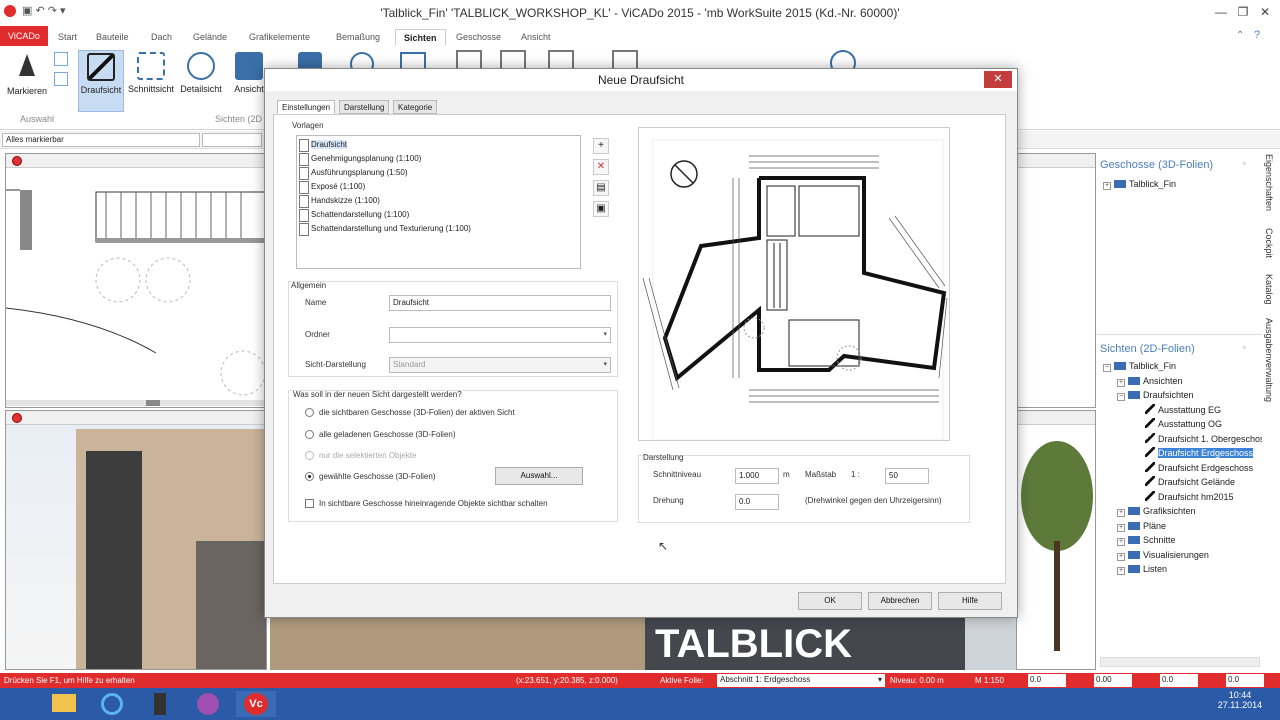  Describe the element at coordinates (1245, 680) in the screenshot. I see `status-field-4: 0.0` at that location.